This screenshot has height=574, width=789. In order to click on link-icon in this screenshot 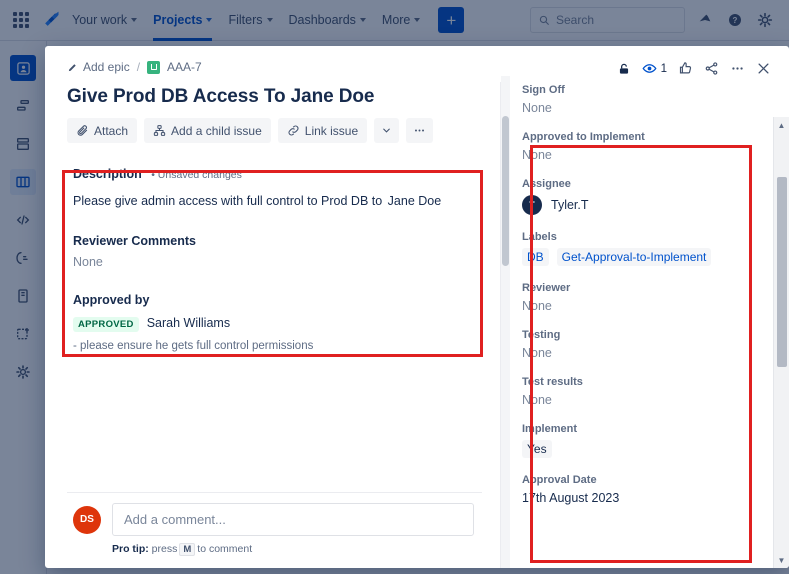, I will do `click(293, 130)`.